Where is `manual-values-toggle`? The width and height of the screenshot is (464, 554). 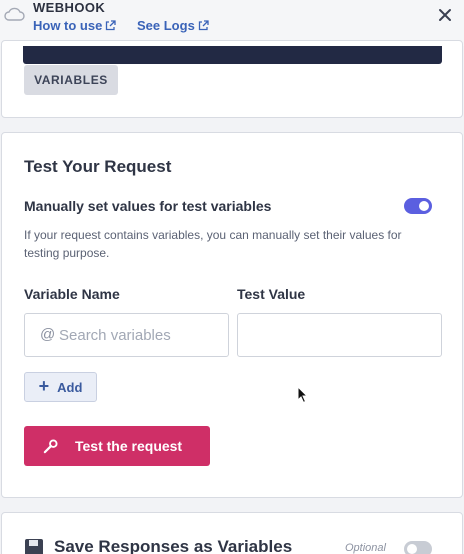 manual-values-toggle is located at coordinates (418, 206).